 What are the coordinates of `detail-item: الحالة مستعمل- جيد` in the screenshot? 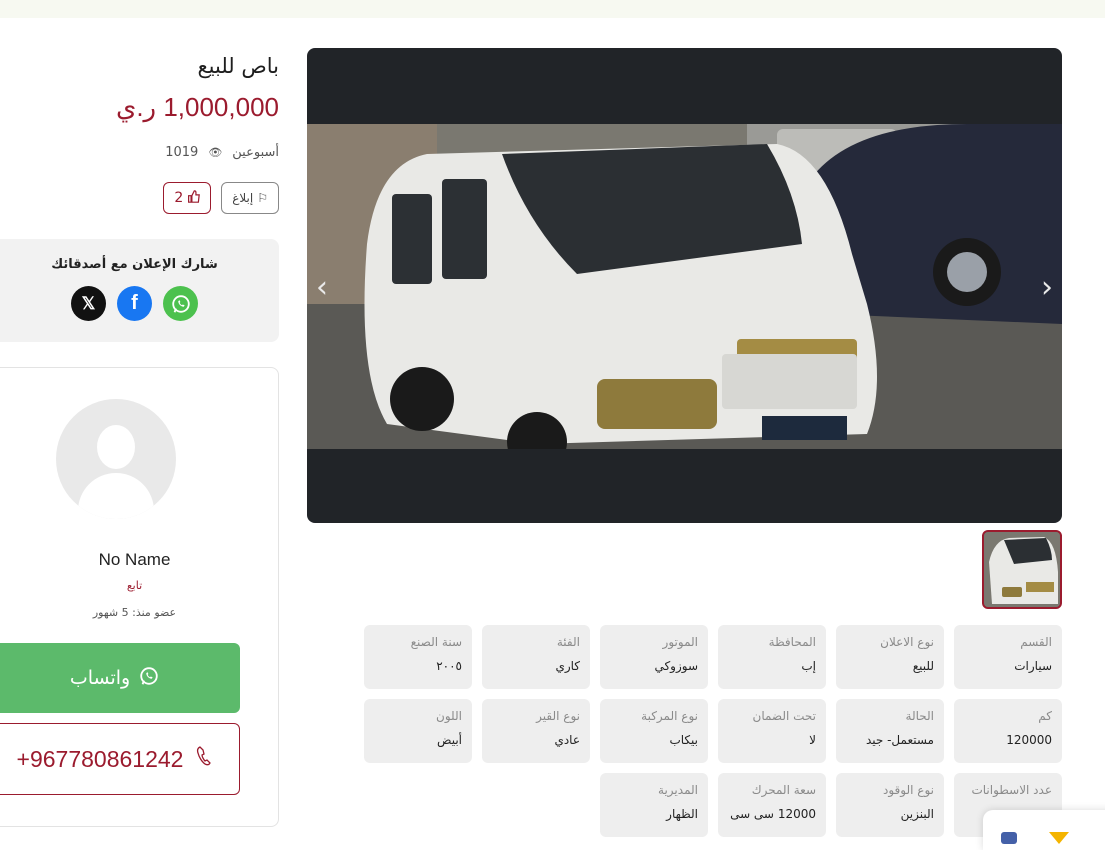 It's located at (890, 731).